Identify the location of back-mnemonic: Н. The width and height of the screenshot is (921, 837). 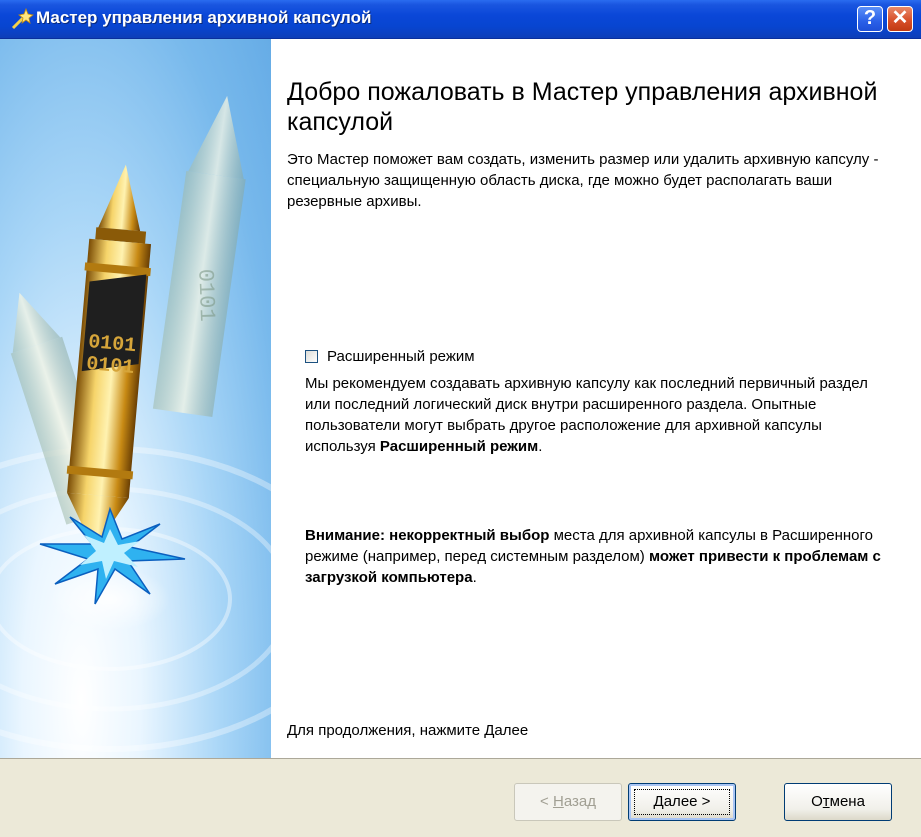
(558, 801).